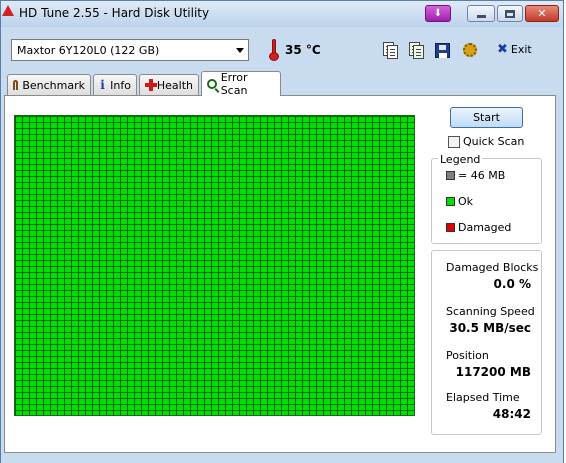 This screenshot has width=566, height=463. Describe the element at coordinates (482, 175) in the screenshot. I see `legend-block-size-label: = 46 MB` at that location.